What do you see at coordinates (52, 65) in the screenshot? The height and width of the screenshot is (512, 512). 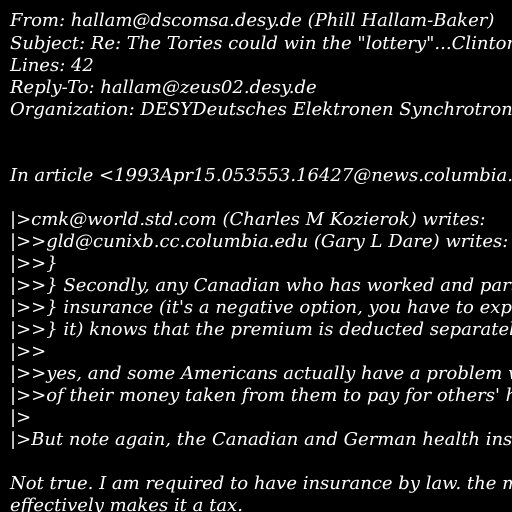 I see `header-lines: Lines: 42` at bounding box center [52, 65].